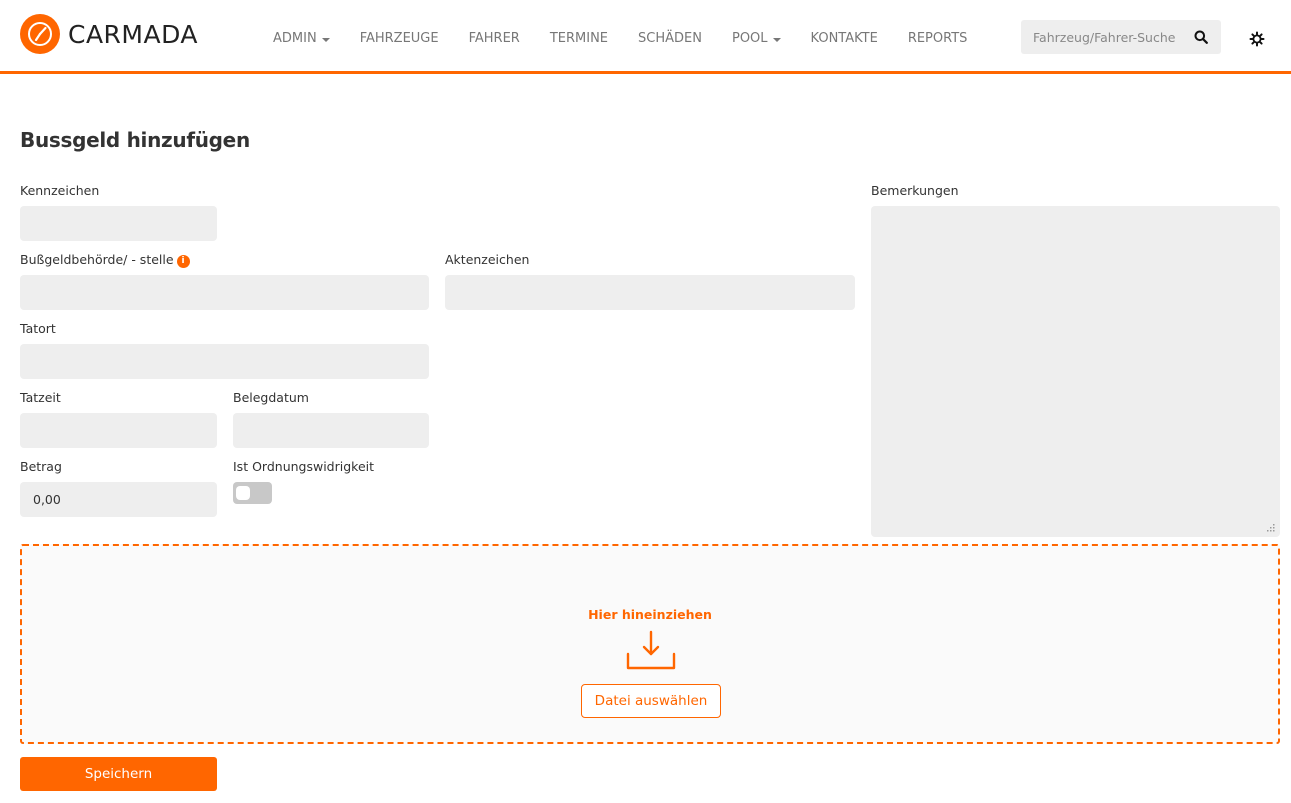 Image resolution: width=1291 pixels, height=803 pixels. I want to click on info-icon: i, so click(183, 261).